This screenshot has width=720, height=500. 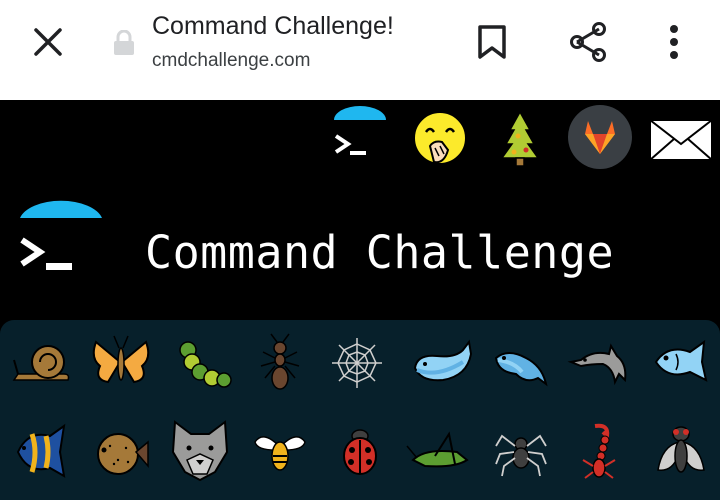 I want to click on wolf-icon, so click(x=200, y=451).